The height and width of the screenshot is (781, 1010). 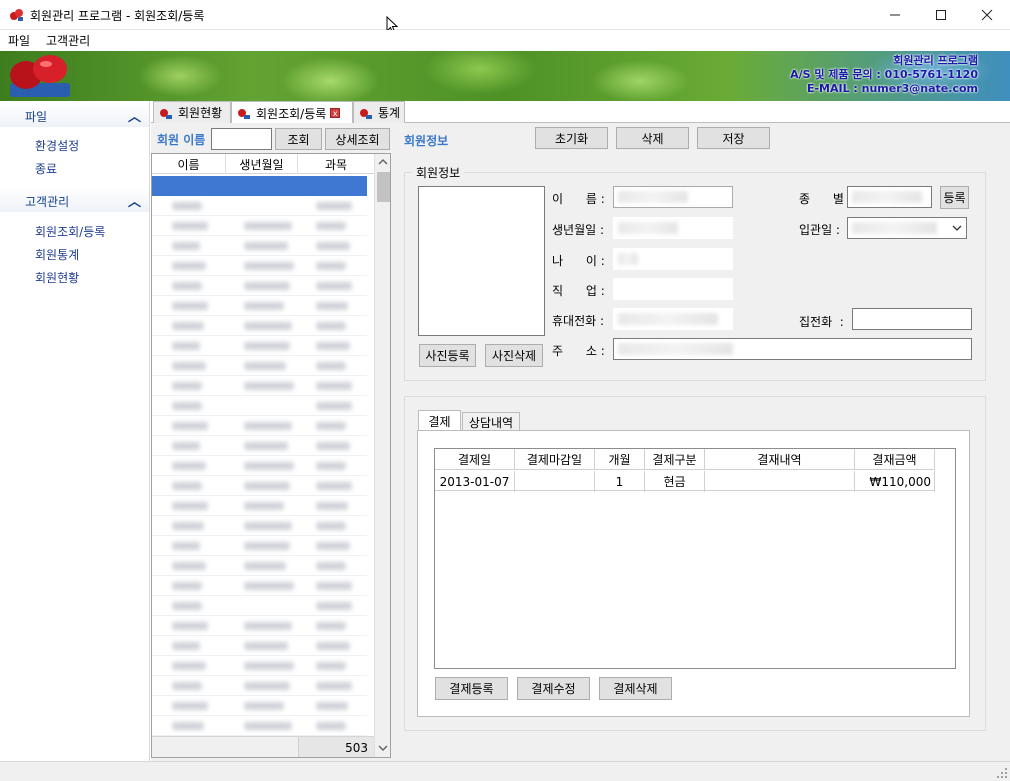 I want to click on join-date-dropdown, so click(x=907, y=228).